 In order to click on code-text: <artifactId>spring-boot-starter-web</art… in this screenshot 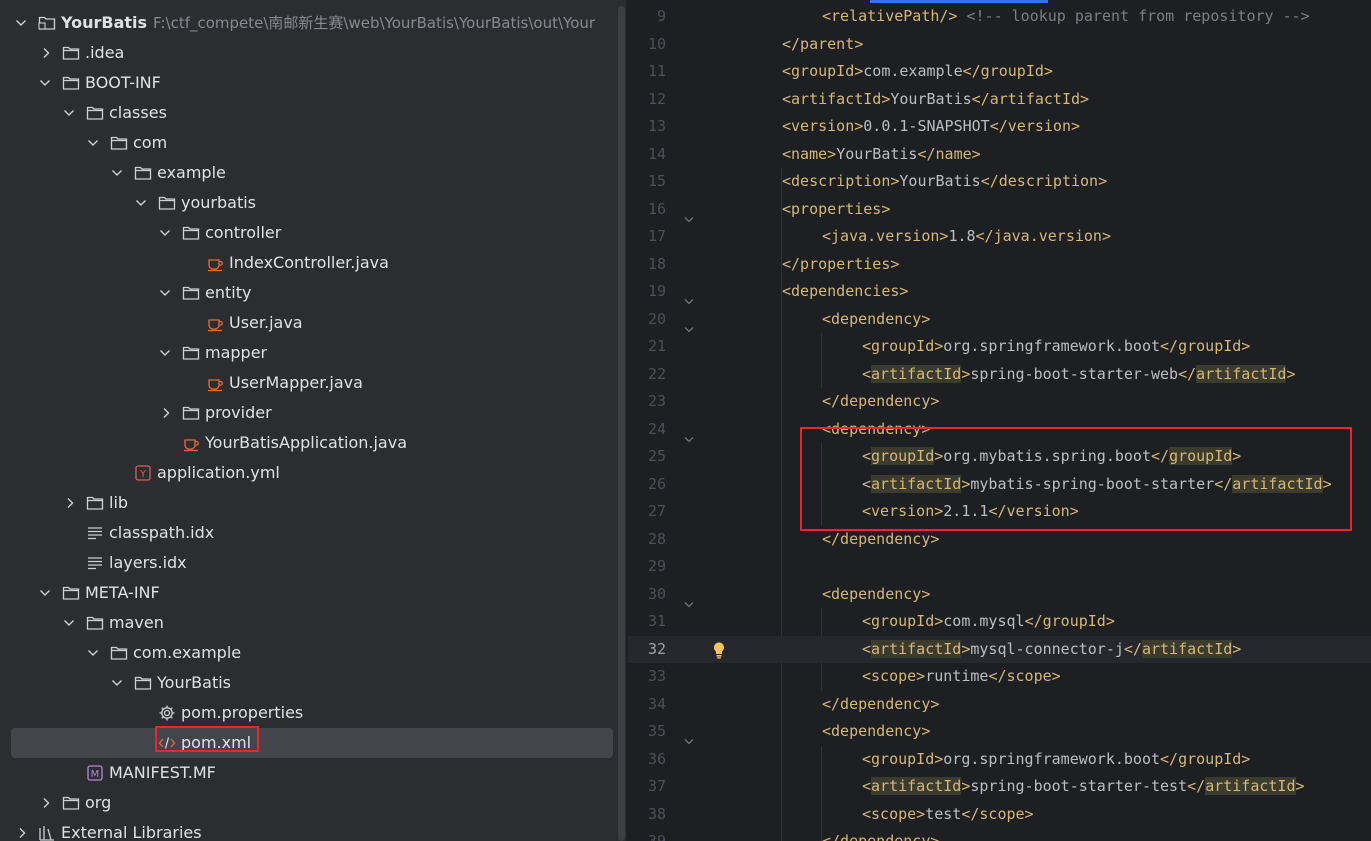, I will do `click(1079, 373)`.